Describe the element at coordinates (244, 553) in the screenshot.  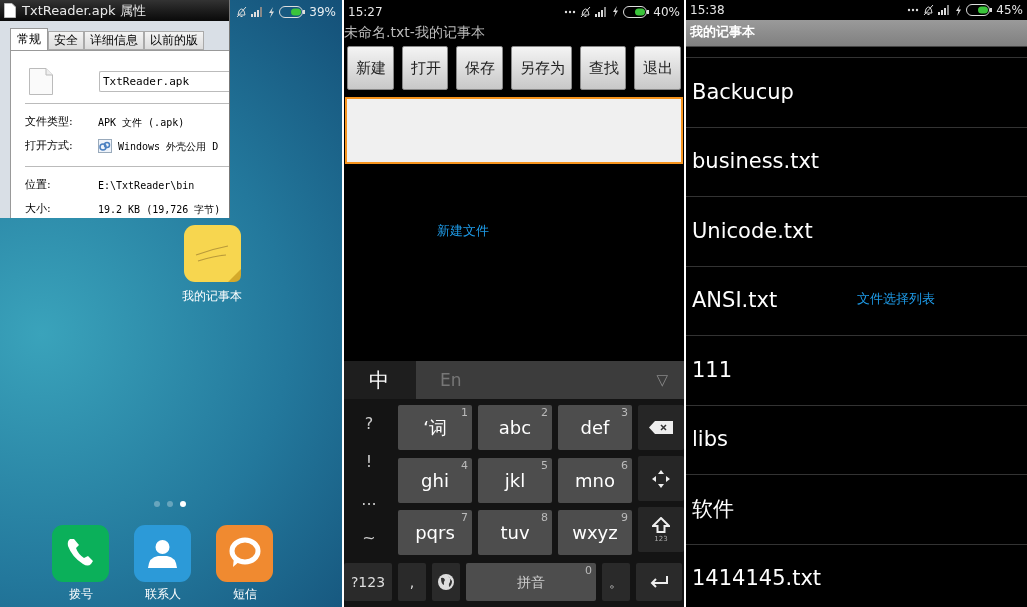
I see `speech-bubble-icon` at that location.